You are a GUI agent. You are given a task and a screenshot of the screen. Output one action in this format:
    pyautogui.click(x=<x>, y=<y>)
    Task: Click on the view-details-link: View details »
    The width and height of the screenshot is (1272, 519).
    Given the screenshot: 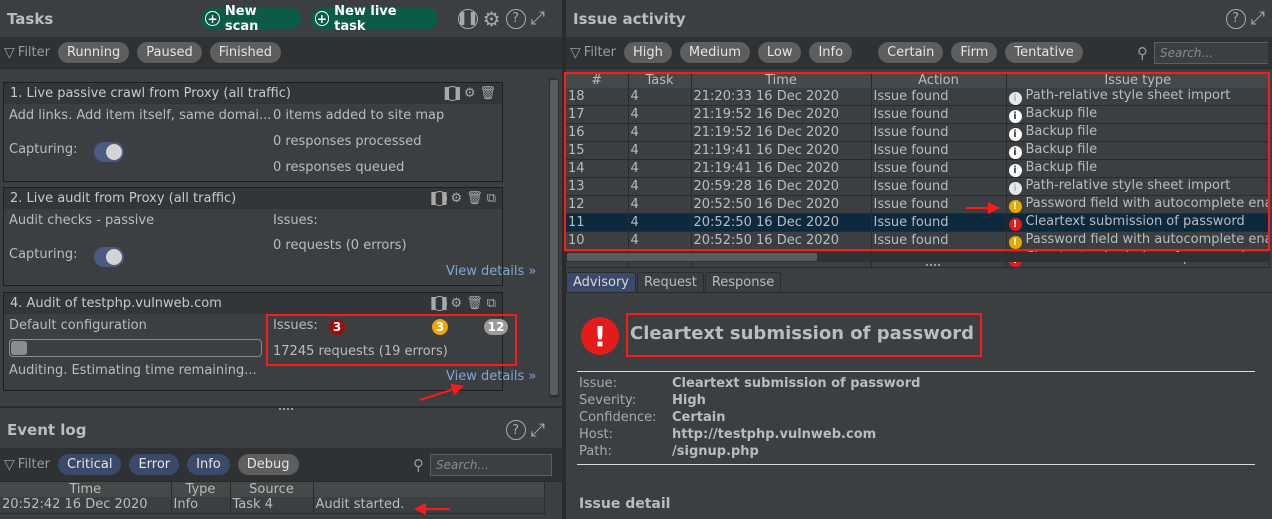 What is the action you would take?
    pyautogui.click(x=491, y=271)
    